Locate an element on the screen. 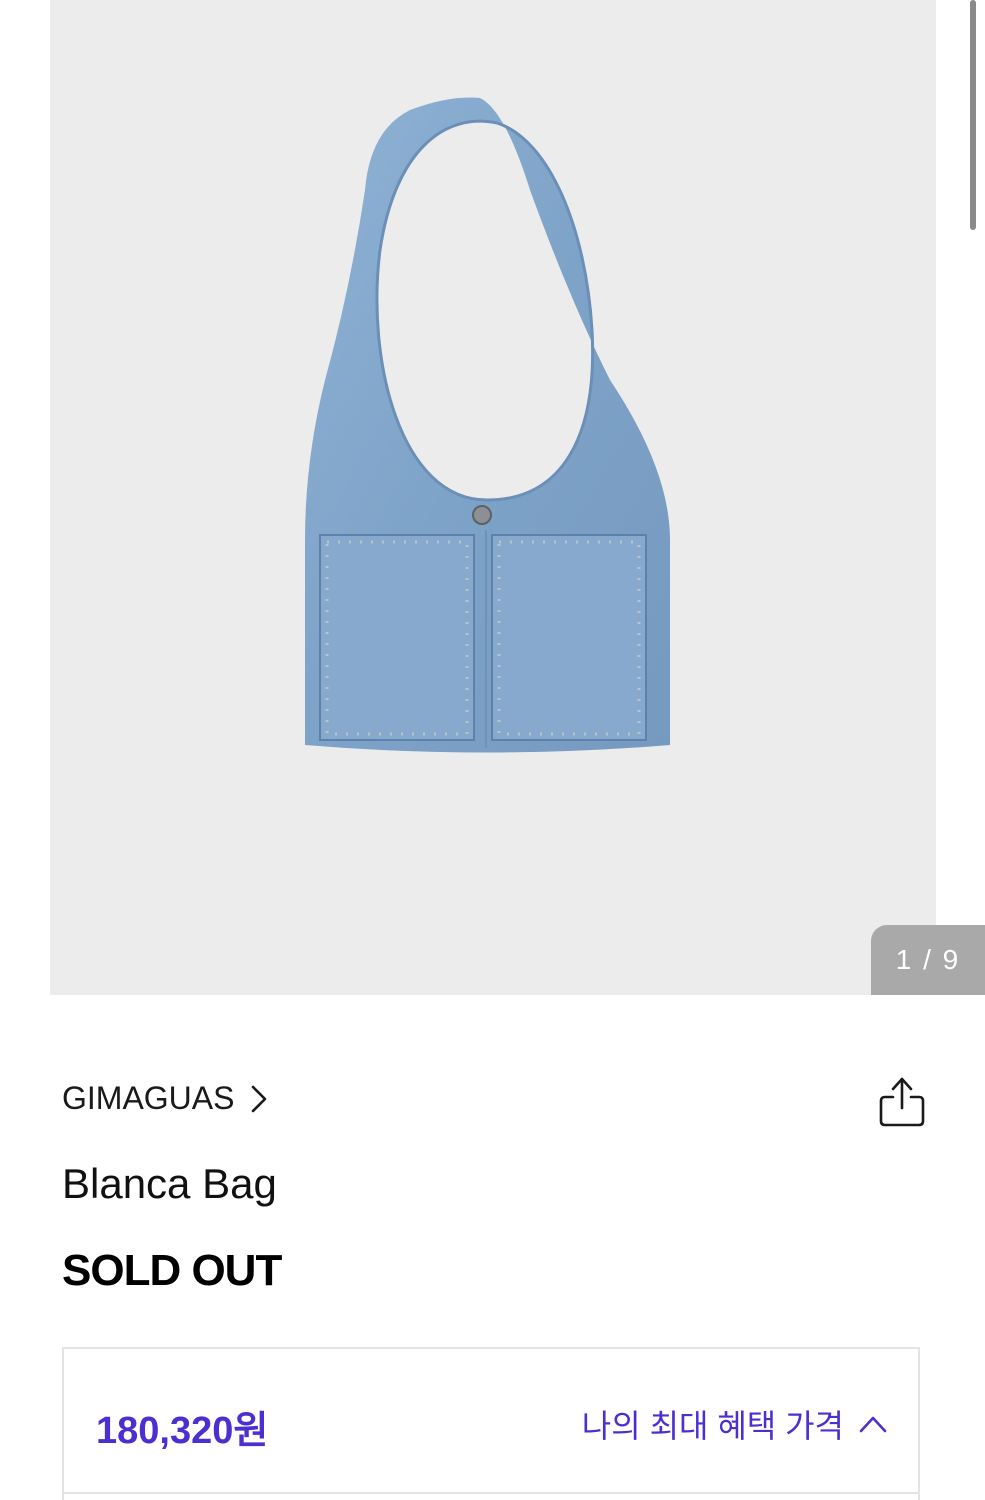 This screenshot has height=1500, width=985. brand-name: GIMAGUAS is located at coordinates (148, 1098).